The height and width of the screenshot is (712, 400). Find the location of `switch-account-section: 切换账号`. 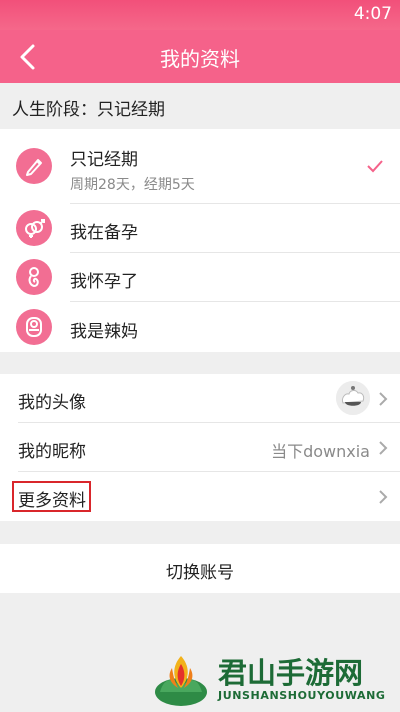

switch-account-section: 切换账号 is located at coordinates (200, 568).